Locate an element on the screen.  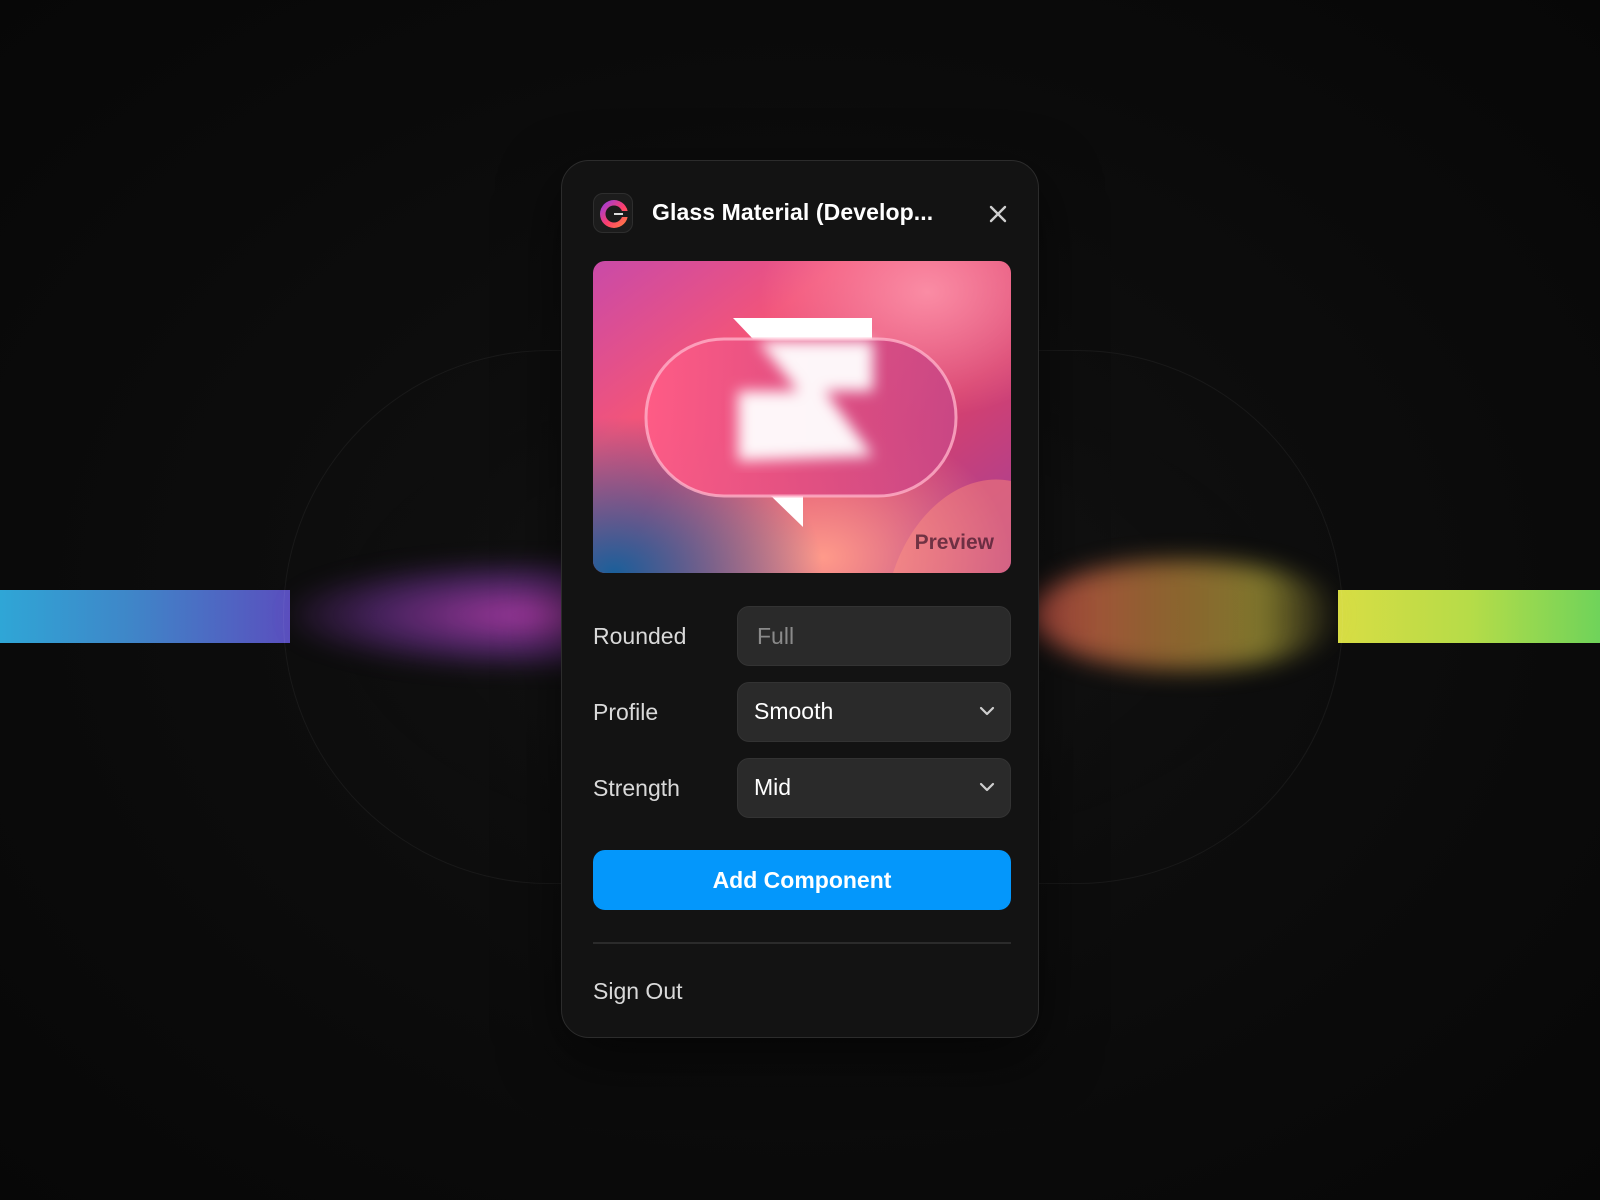
close-button is located at coordinates (998, 214).